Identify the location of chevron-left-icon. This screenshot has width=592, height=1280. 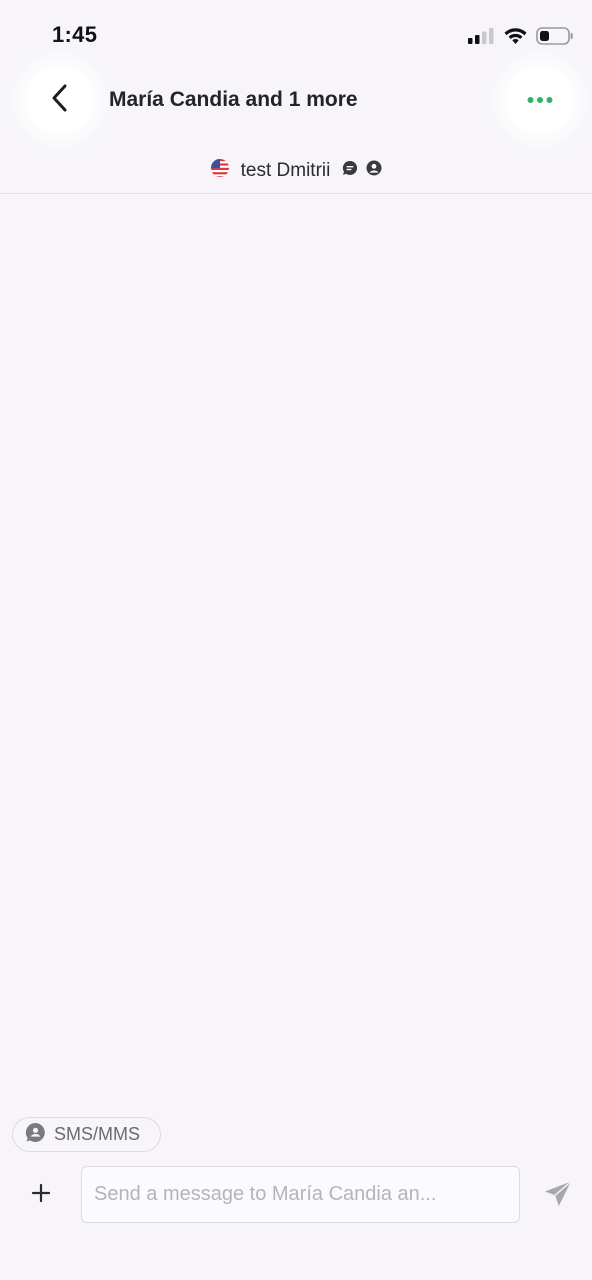
(60, 100).